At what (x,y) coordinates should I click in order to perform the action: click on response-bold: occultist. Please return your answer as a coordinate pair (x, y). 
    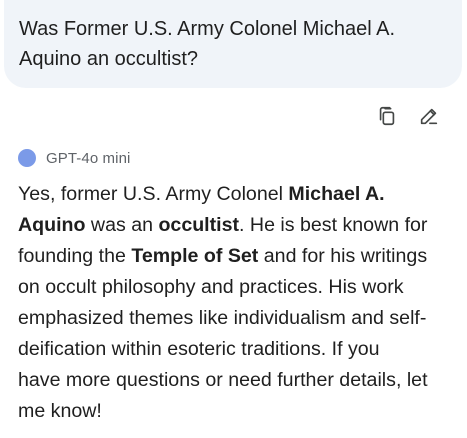
    Looking at the image, I should click on (199, 225).